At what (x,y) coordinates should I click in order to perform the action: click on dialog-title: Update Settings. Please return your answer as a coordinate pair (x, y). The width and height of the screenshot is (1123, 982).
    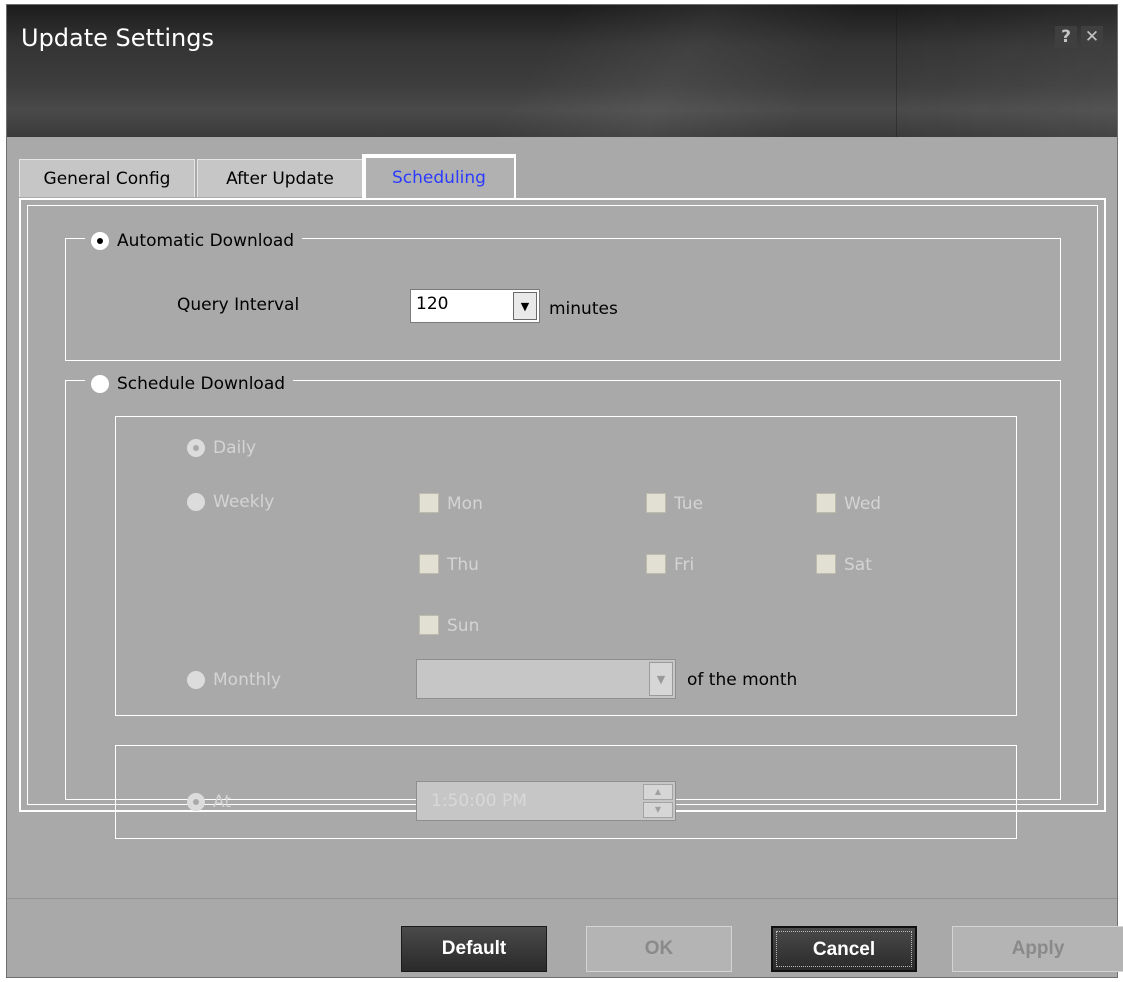
    Looking at the image, I should click on (117, 38).